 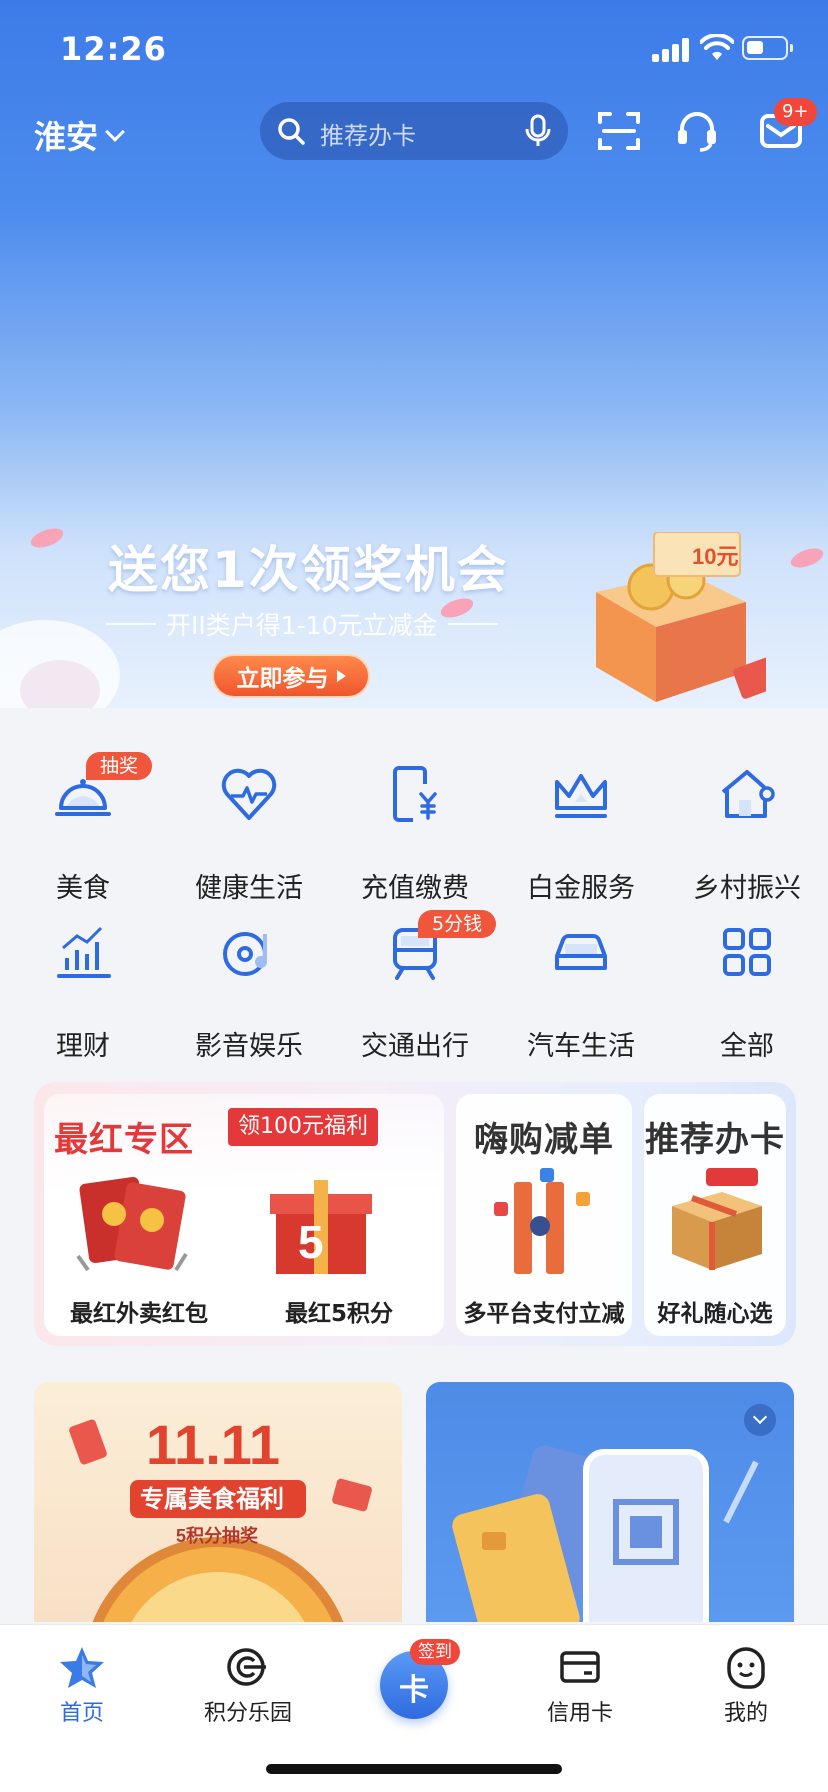 What do you see at coordinates (415, 1046) in the screenshot?
I see `service-label: 交通出行` at bounding box center [415, 1046].